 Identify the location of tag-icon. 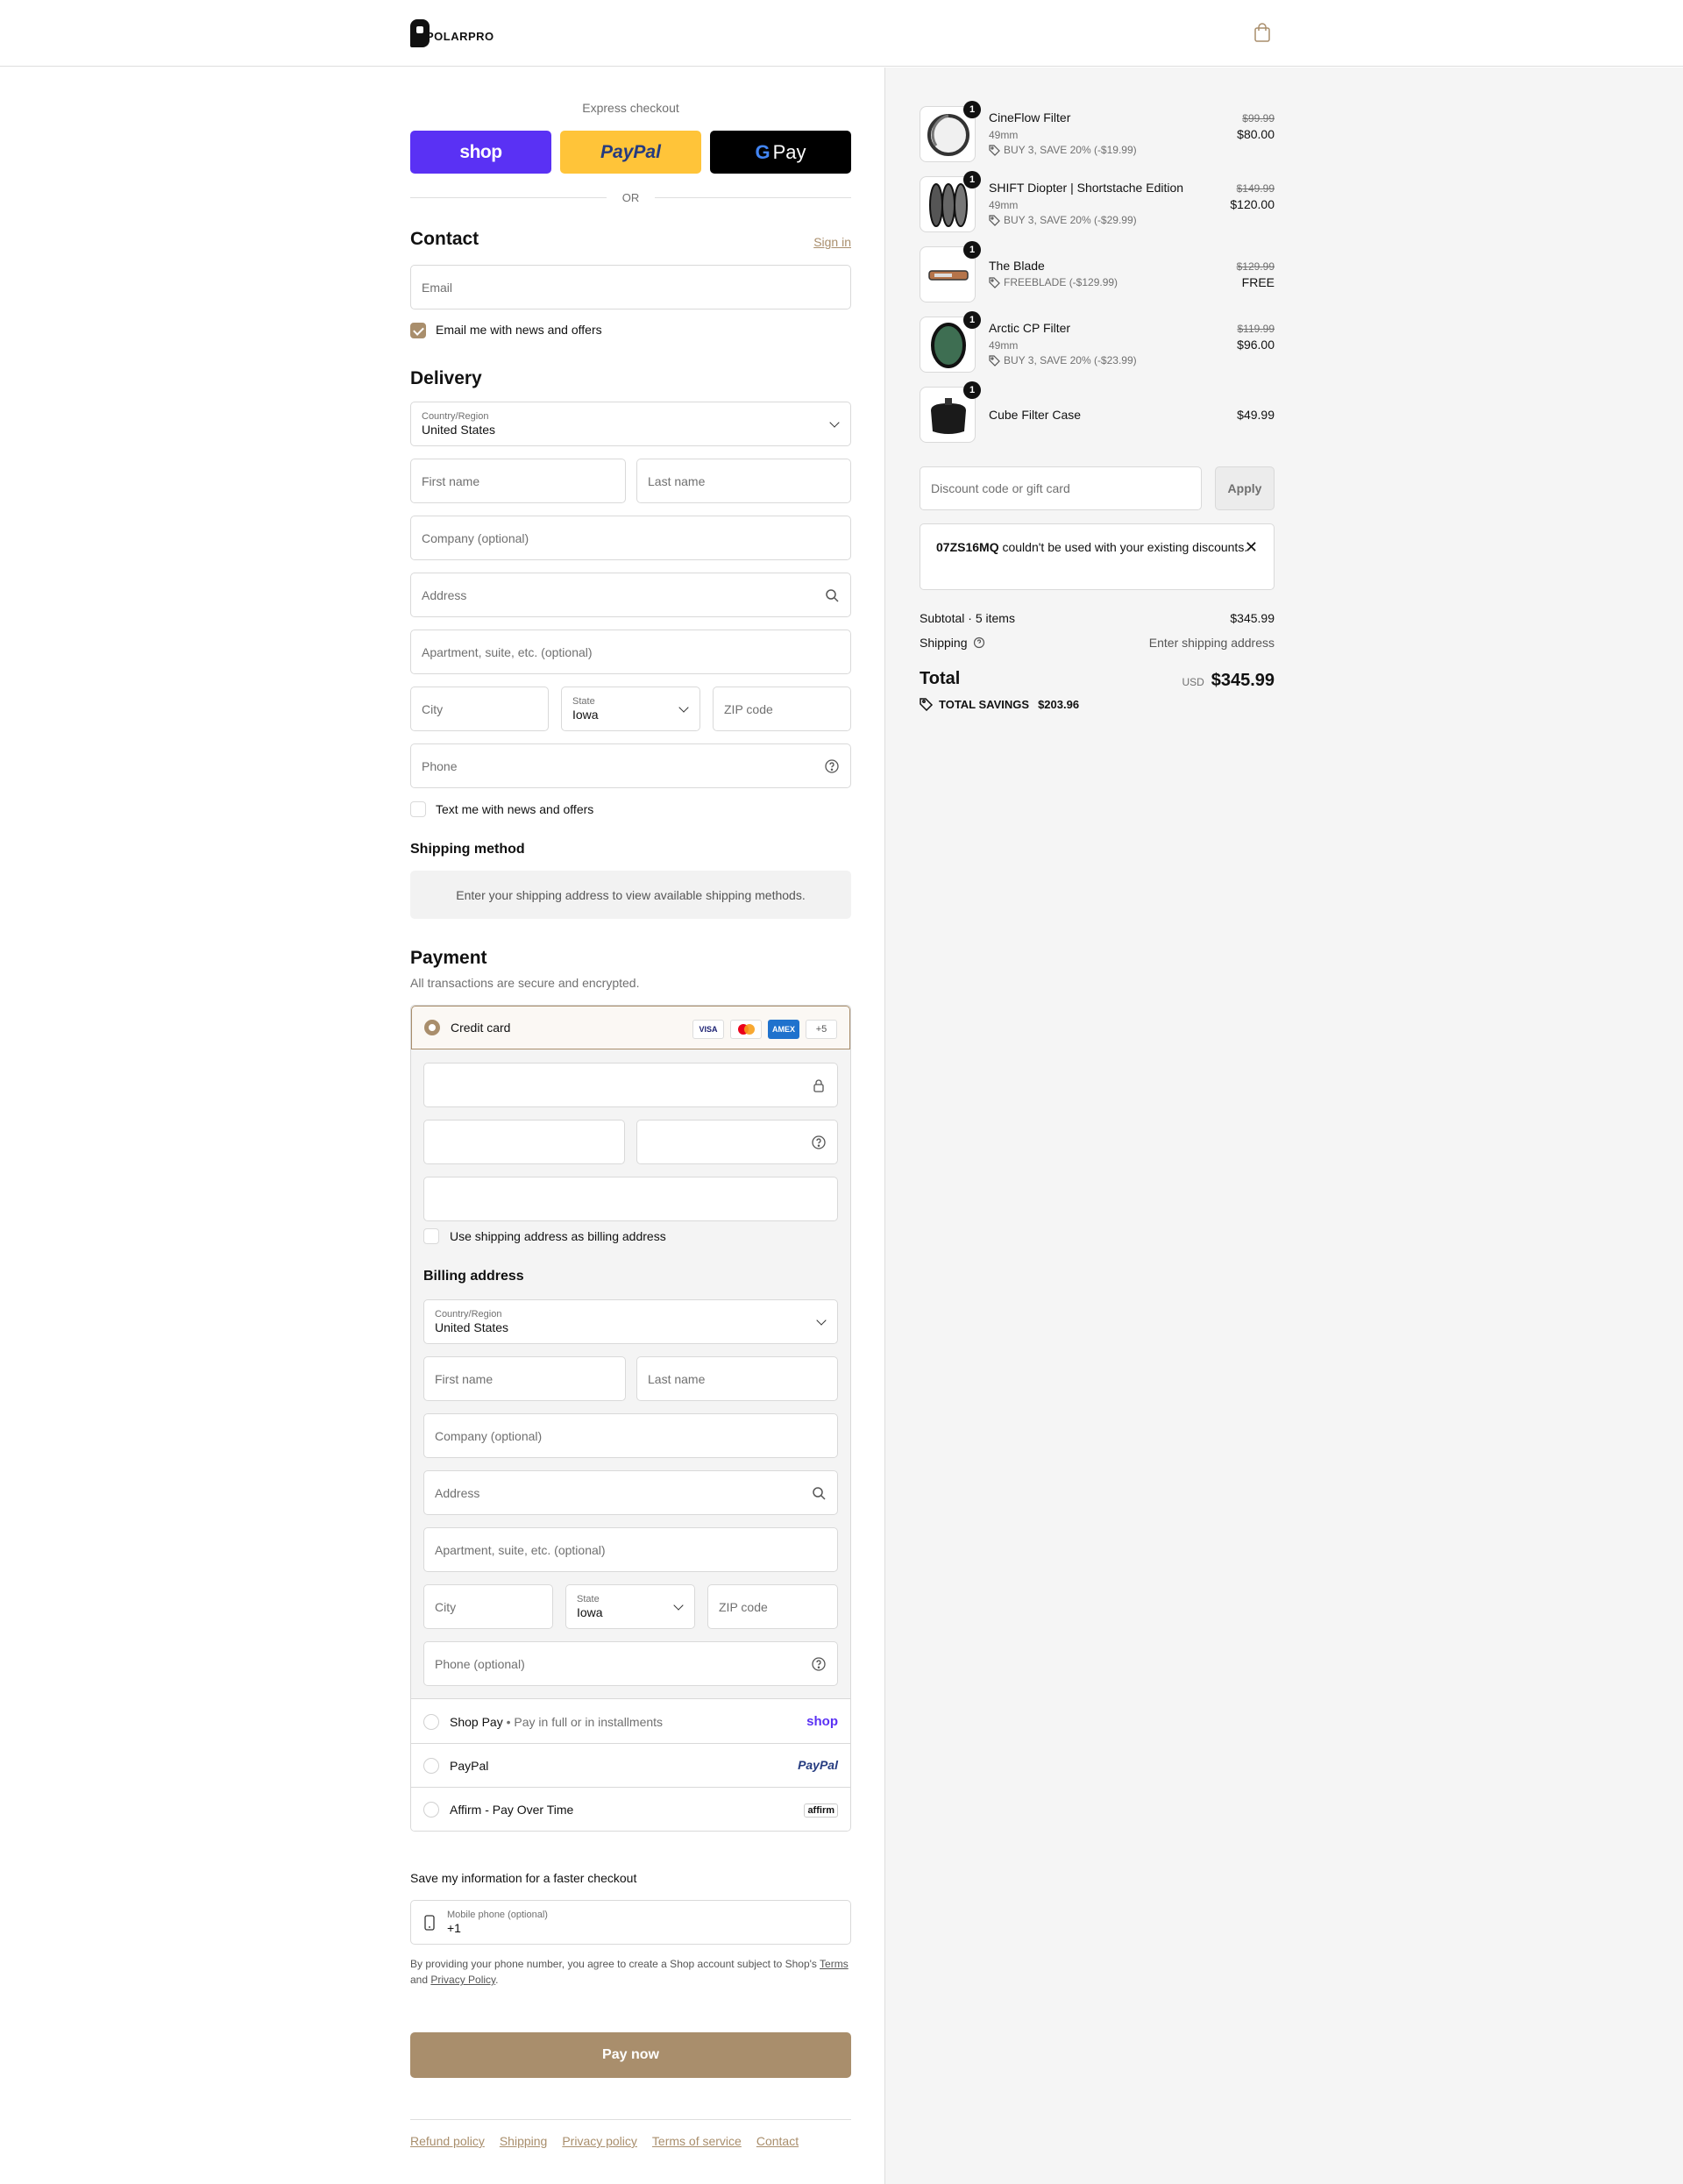
(927, 704).